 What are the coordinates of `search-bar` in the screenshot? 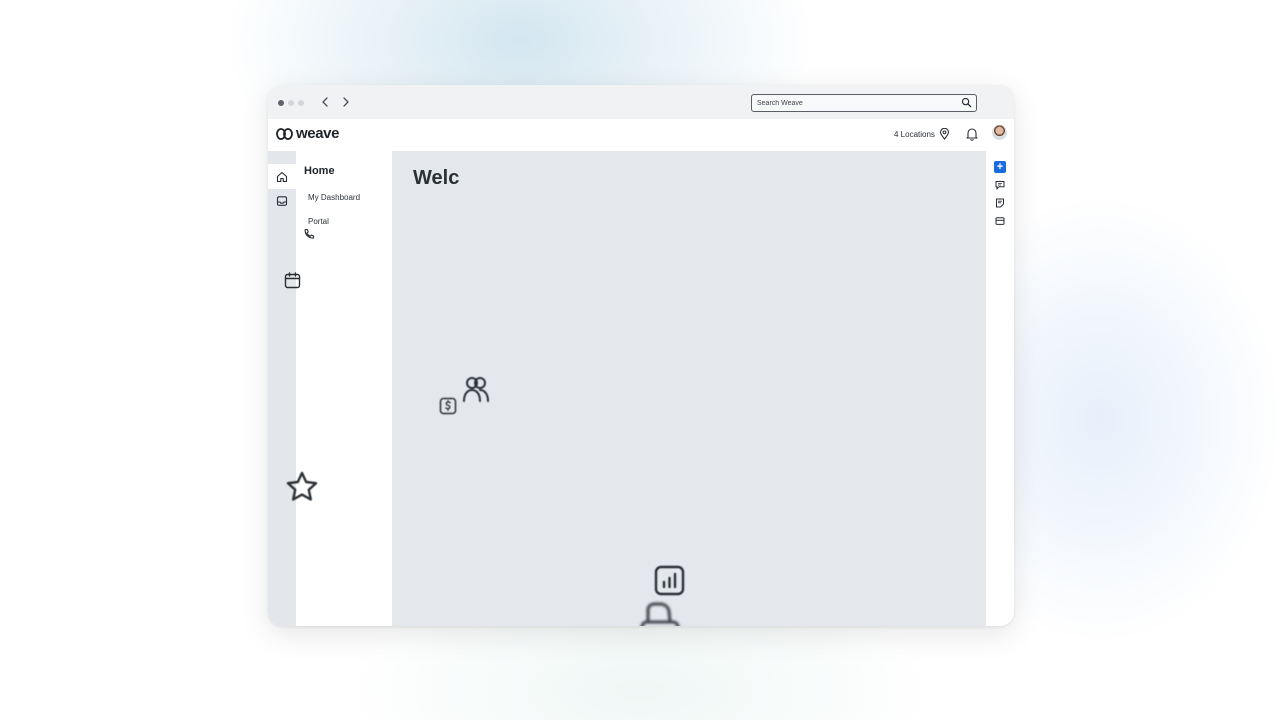 It's located at (864, 103).